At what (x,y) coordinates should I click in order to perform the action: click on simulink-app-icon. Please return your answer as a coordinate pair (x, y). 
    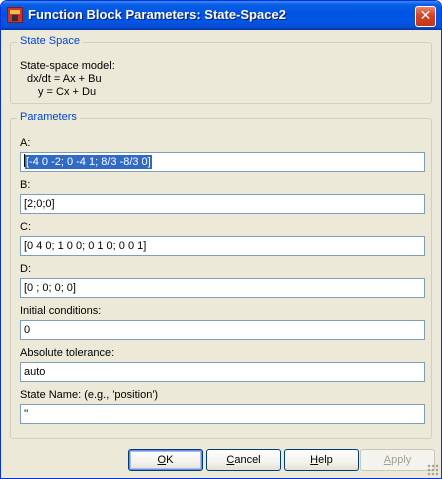
    Looking at the image, I should click on (15, 15).